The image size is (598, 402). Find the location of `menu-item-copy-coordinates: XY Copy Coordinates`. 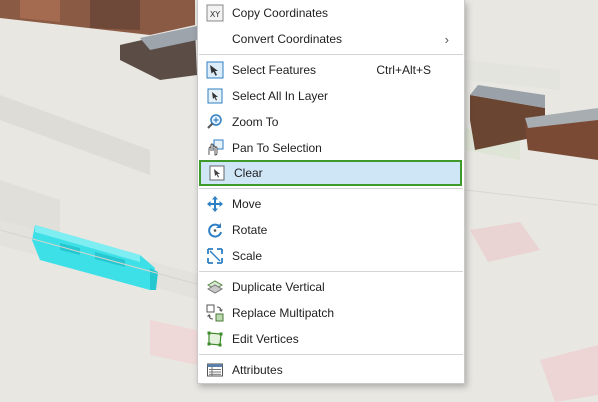

menu-item-copy-coordinates: XY Copy Coordinates is located at coordinates (331, 13).